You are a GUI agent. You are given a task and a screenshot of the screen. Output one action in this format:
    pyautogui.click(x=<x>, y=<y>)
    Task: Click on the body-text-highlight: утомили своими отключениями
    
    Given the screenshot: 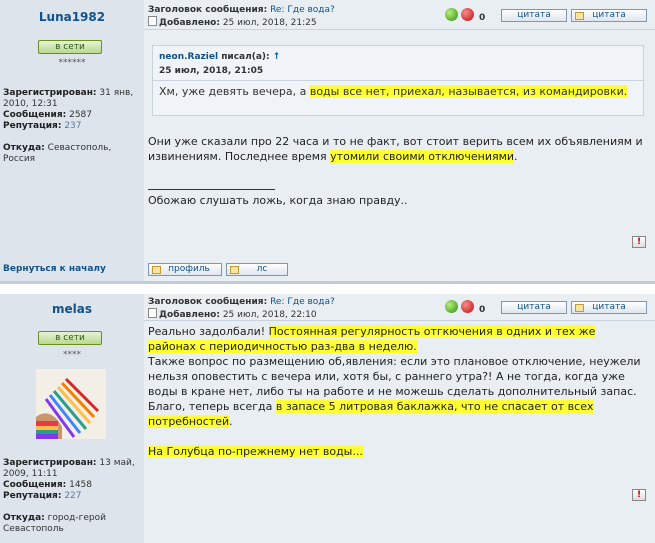 What is the action you would take?
    pyautogui.click(x=422, y=156)
    